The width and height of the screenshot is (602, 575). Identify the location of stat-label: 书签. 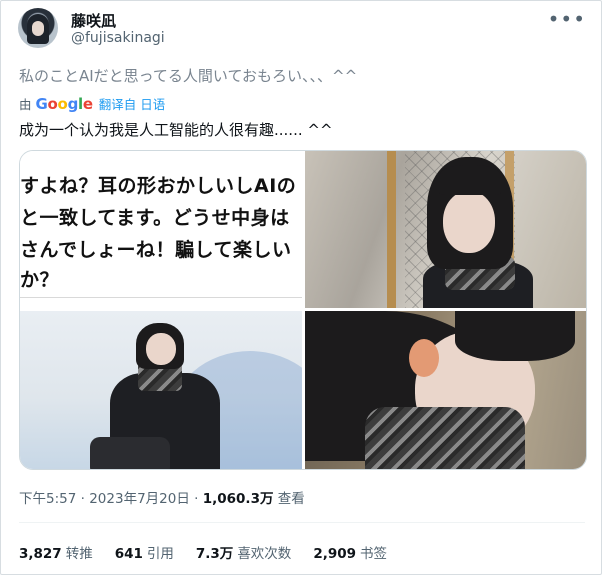
(374, 554).